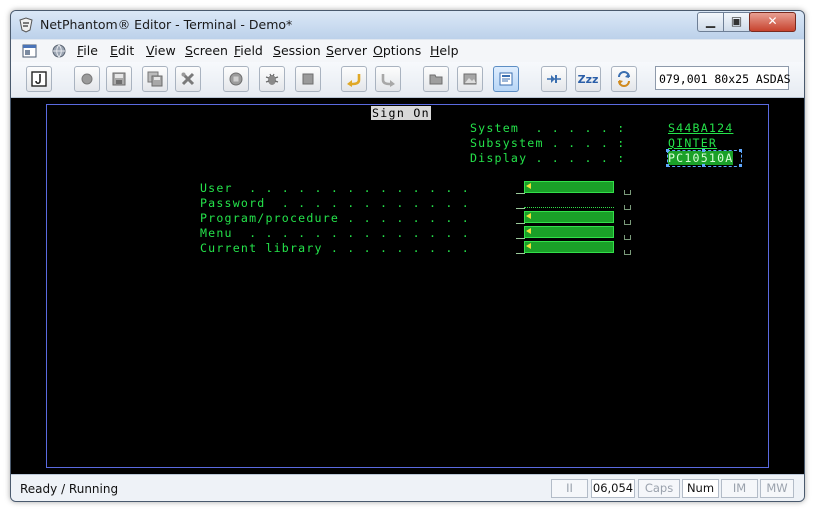  What do you see at coordinates (569, 202) in the screenshot?
I see `password-input` at bounding box center [569, 202].